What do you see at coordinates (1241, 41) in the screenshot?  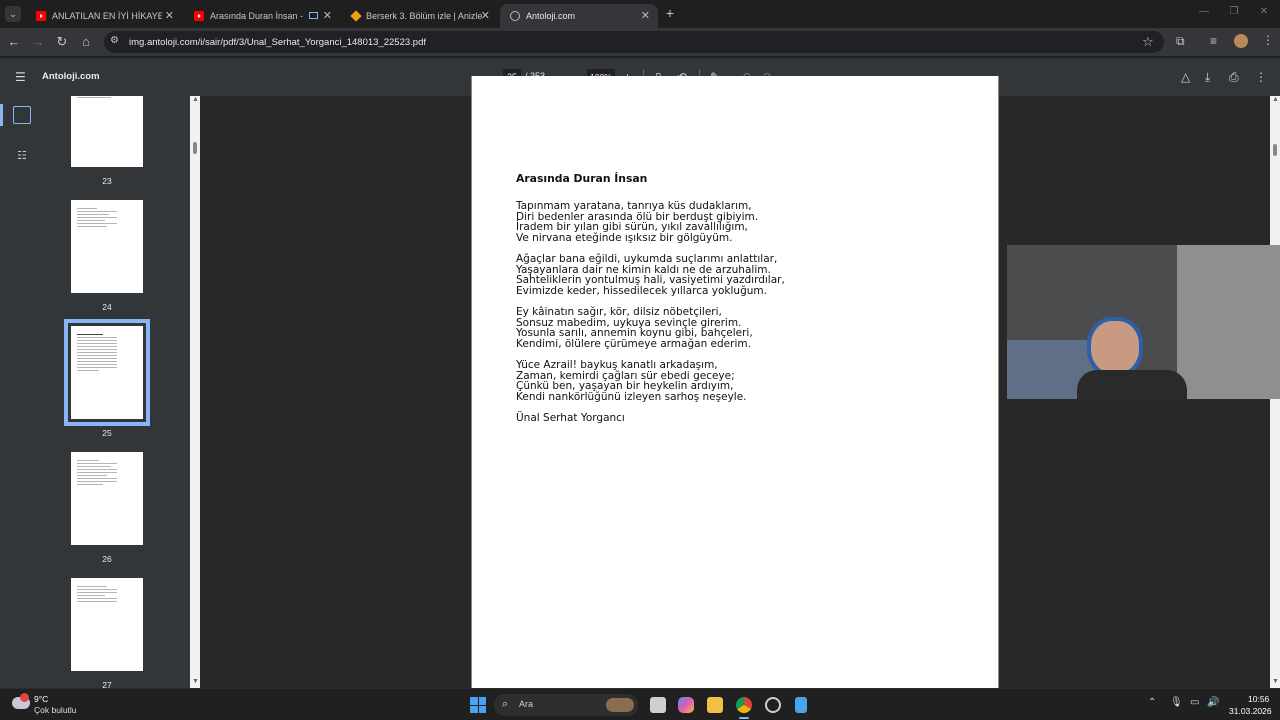 I see `profile-avatar` at bounding box center [1241, 41].